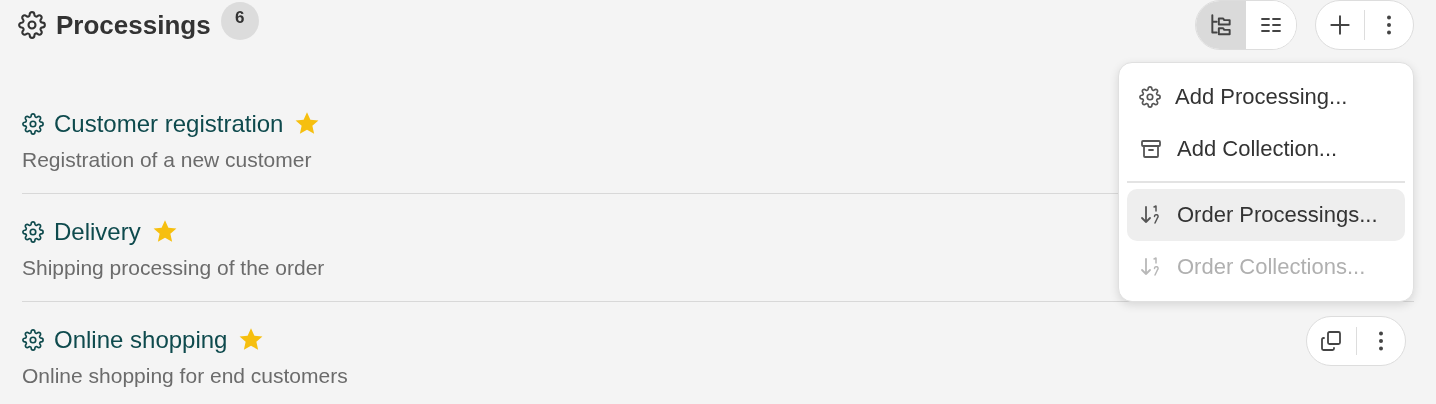 The width and height of the screenshot is (1436, 404). I want to click on archive-icon, so click(1151, 149).